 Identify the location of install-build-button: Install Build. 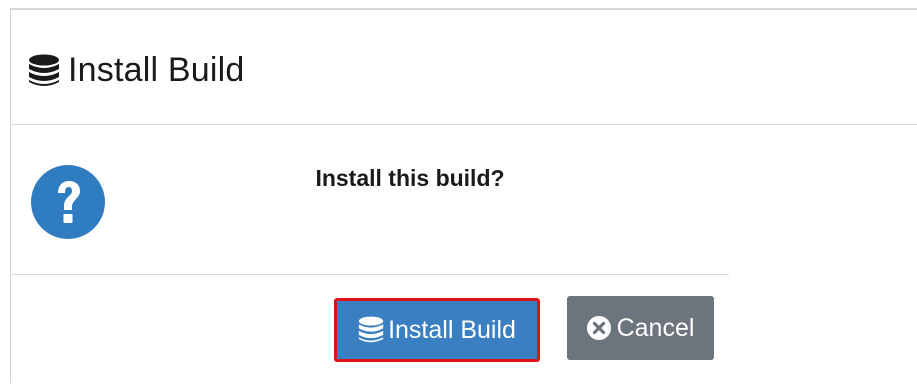
(437, 330).